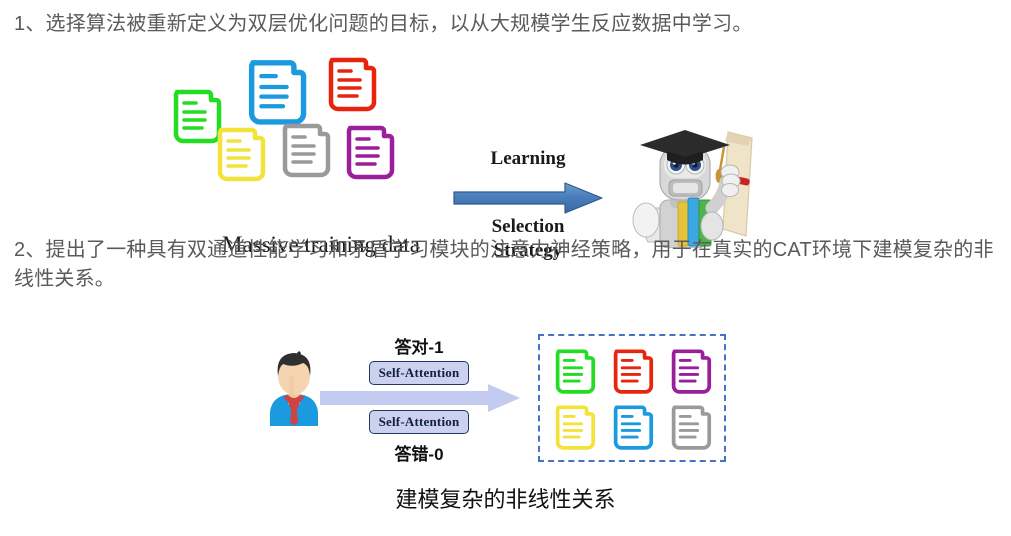  Describe the element at coordinates (528, 158) in the screenshot. I see `learning-arrow-label: Learning` at that location.